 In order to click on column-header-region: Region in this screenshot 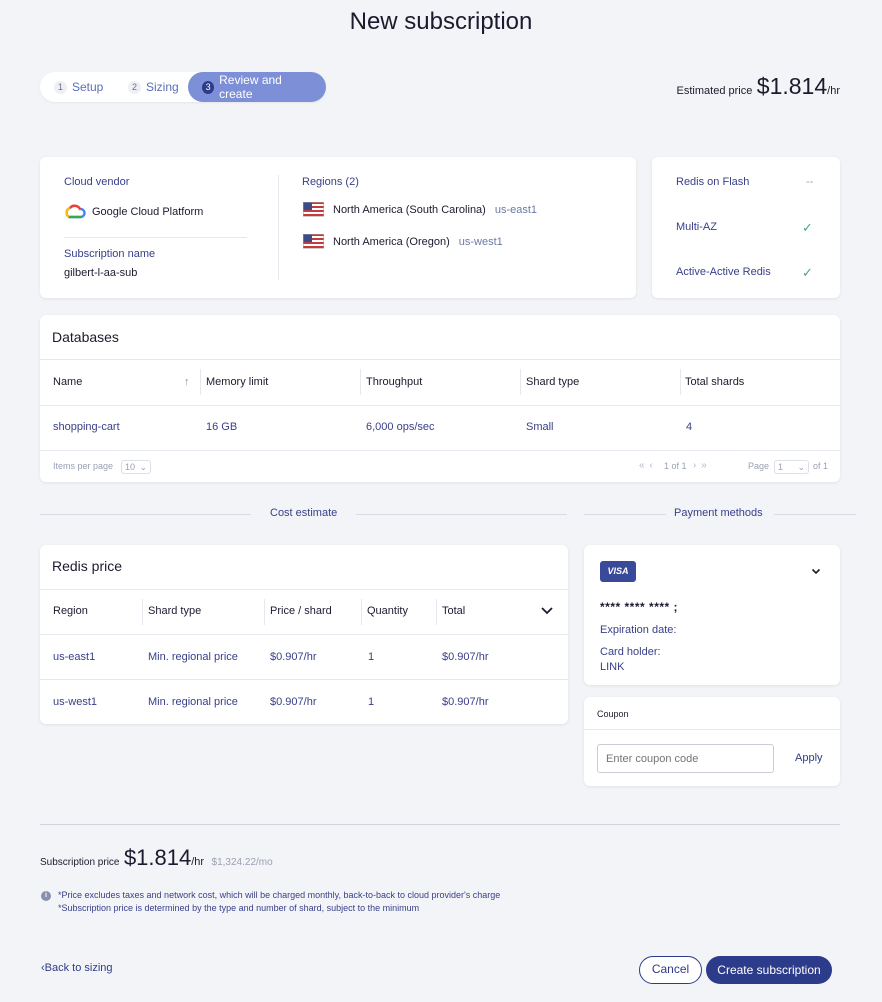, I will do `click(70, 611)`.